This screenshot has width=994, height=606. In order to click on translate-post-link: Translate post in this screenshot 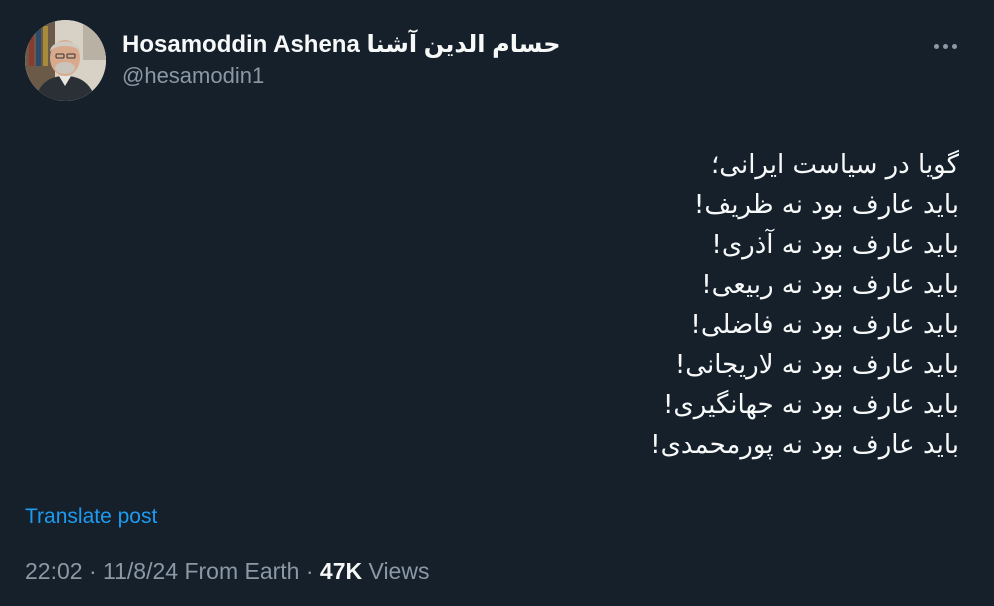, I will do `click(91, 517)`.